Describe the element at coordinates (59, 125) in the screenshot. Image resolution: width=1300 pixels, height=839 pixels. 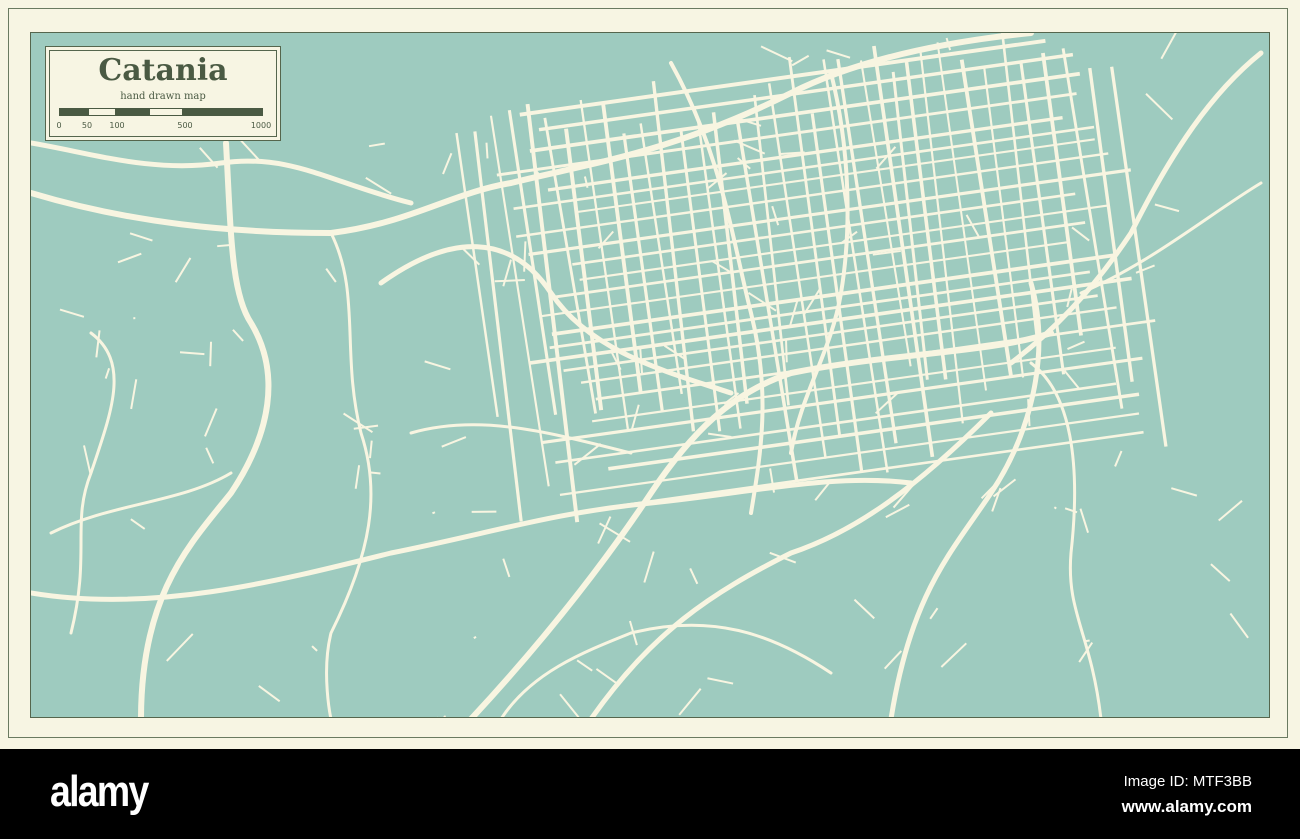
I see `scale-tick: 0` at that location.